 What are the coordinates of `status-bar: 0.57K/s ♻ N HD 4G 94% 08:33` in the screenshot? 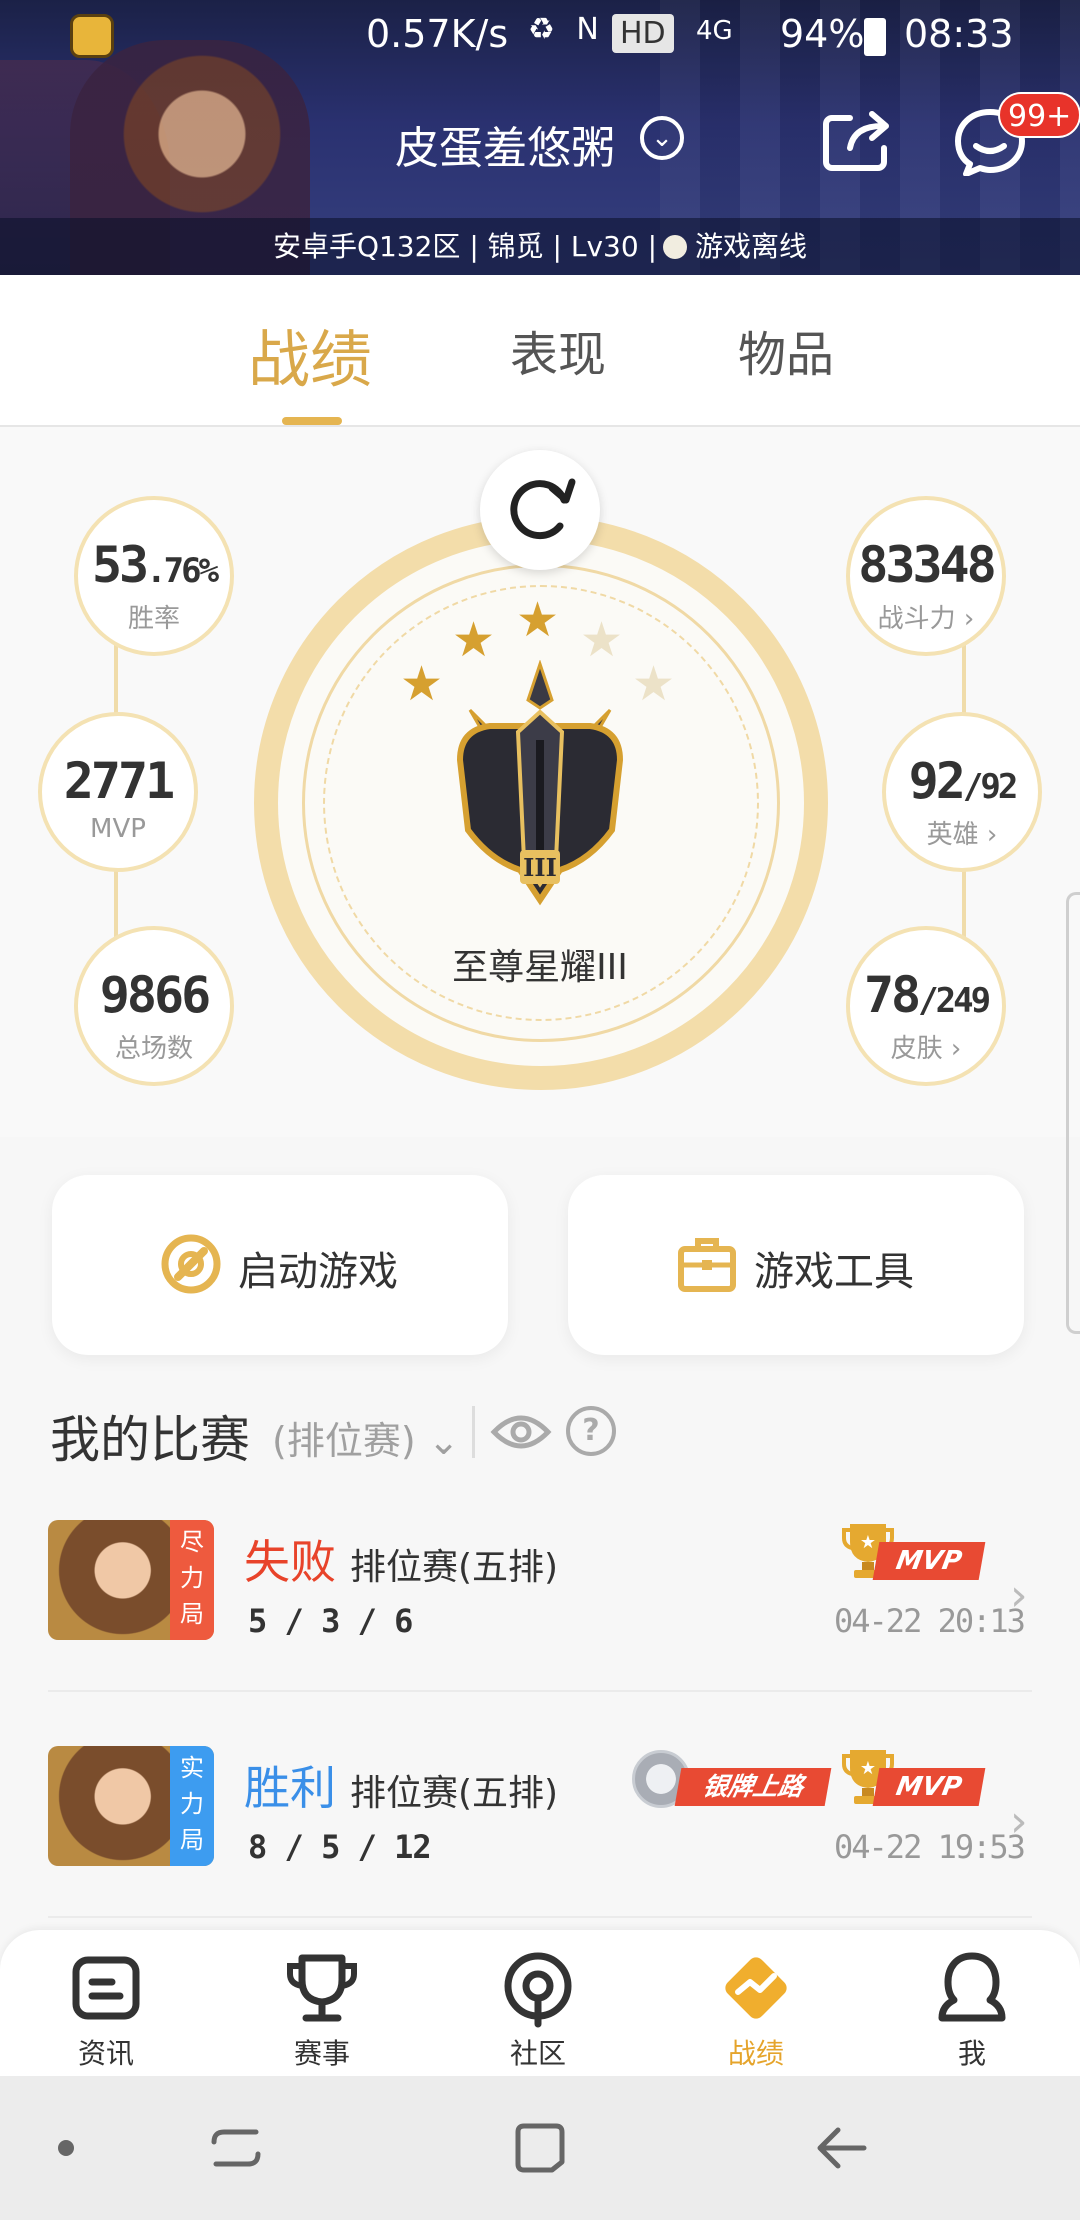 It's located at (540, 36).